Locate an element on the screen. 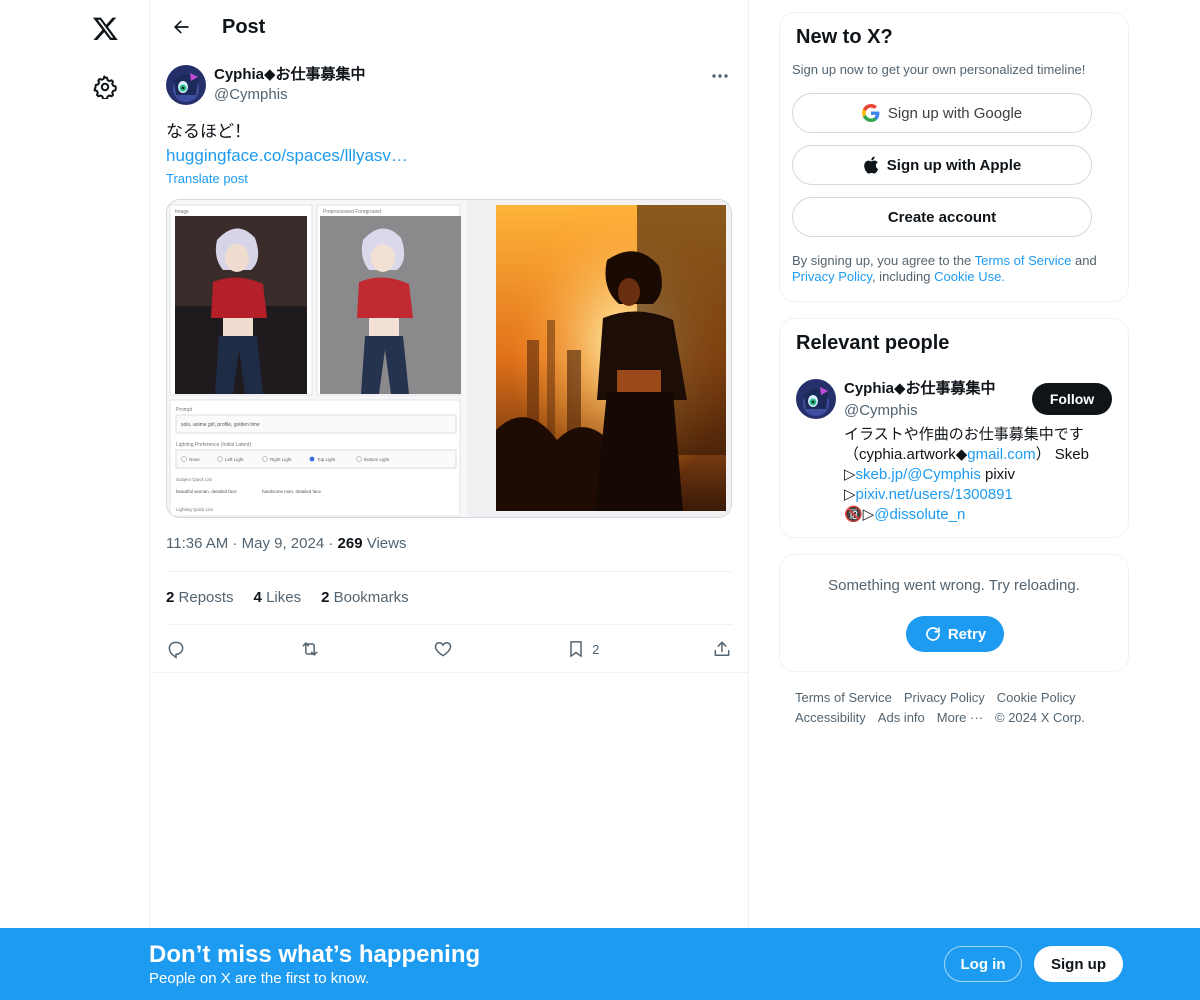 This screenshot has height=1000, width=1200. apple-signup-button: Sign up with Apple is located at coordinates (942, 165).